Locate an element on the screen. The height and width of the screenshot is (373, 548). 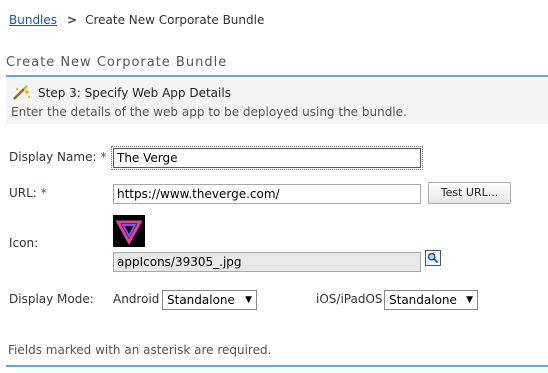
page-title: Create New Corporate Bundle is located at coordinates (117, 62).